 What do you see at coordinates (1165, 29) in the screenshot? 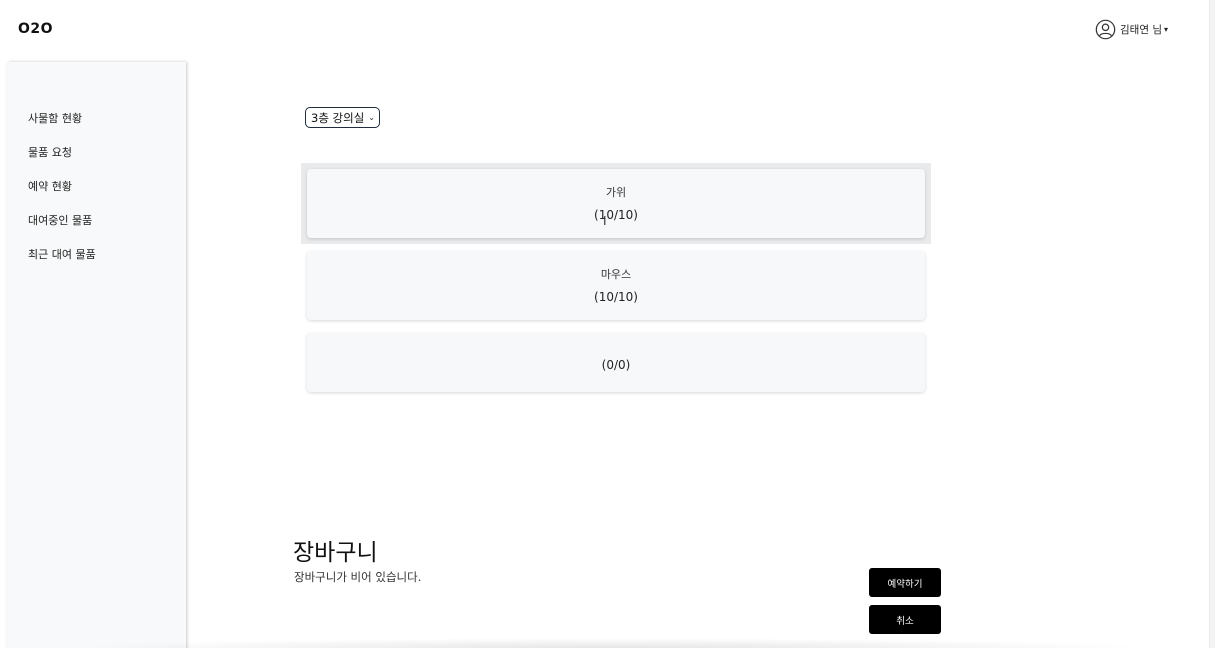
I see `caret-down-icon: ▾` at bounding box center [1165, 29].